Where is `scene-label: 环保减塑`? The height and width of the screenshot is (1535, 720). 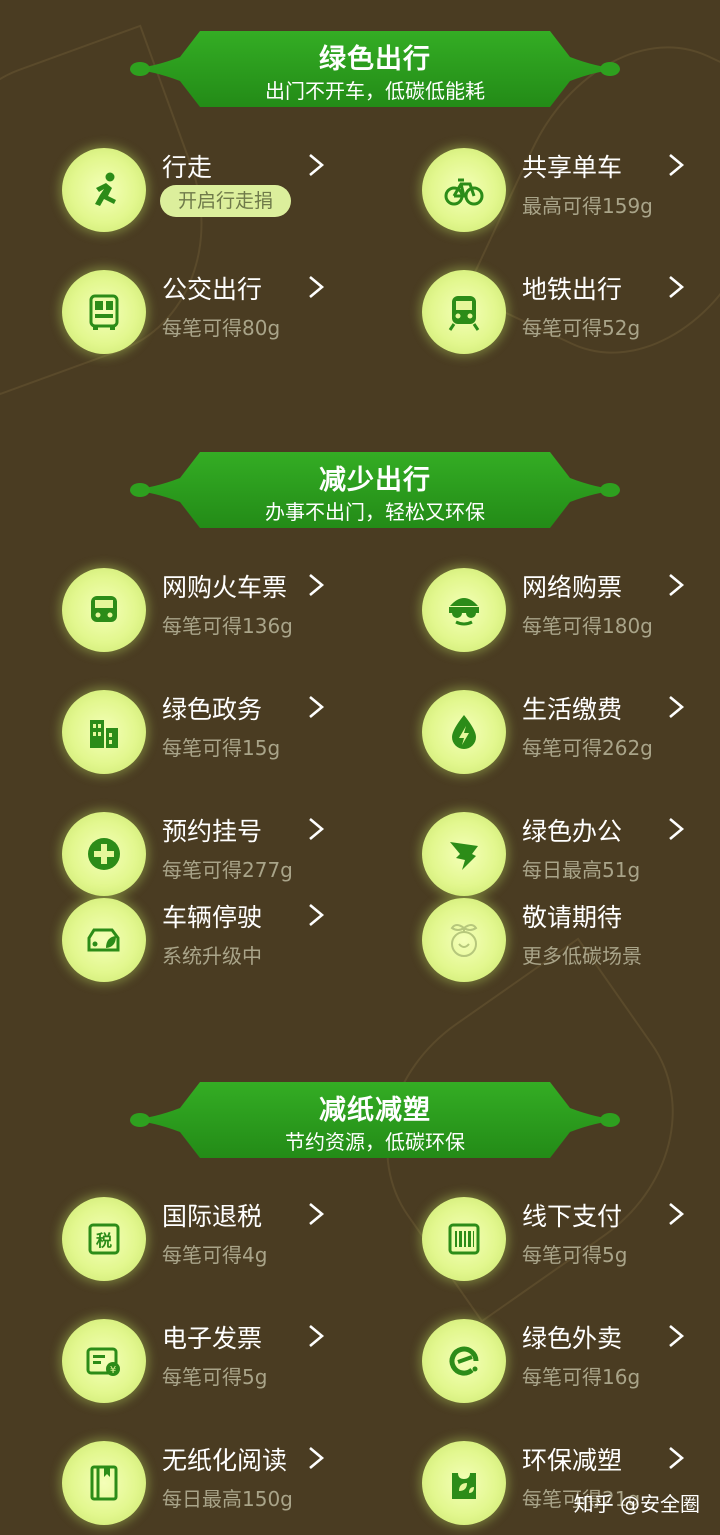 scene-label: 环保减塑 is located at coordinates (572, 1460).